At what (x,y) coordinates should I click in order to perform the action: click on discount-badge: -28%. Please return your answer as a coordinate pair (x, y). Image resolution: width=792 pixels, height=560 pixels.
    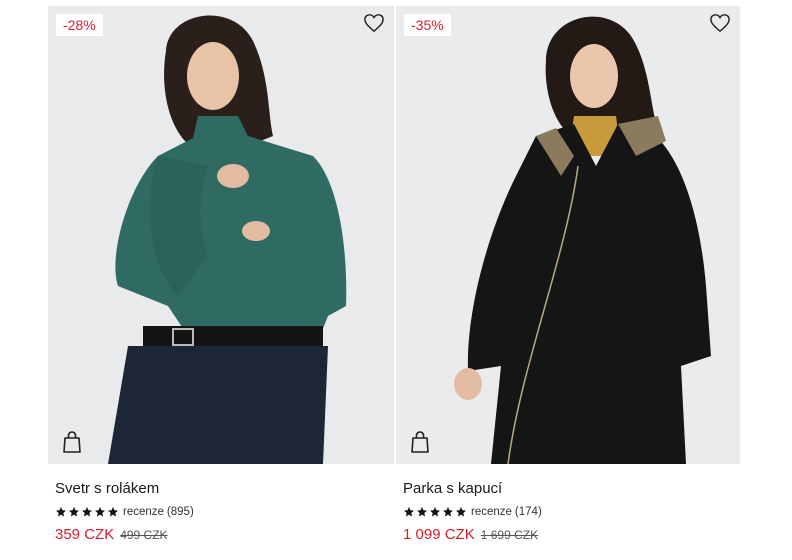
    Looking at the image, I should click on (79, 25).